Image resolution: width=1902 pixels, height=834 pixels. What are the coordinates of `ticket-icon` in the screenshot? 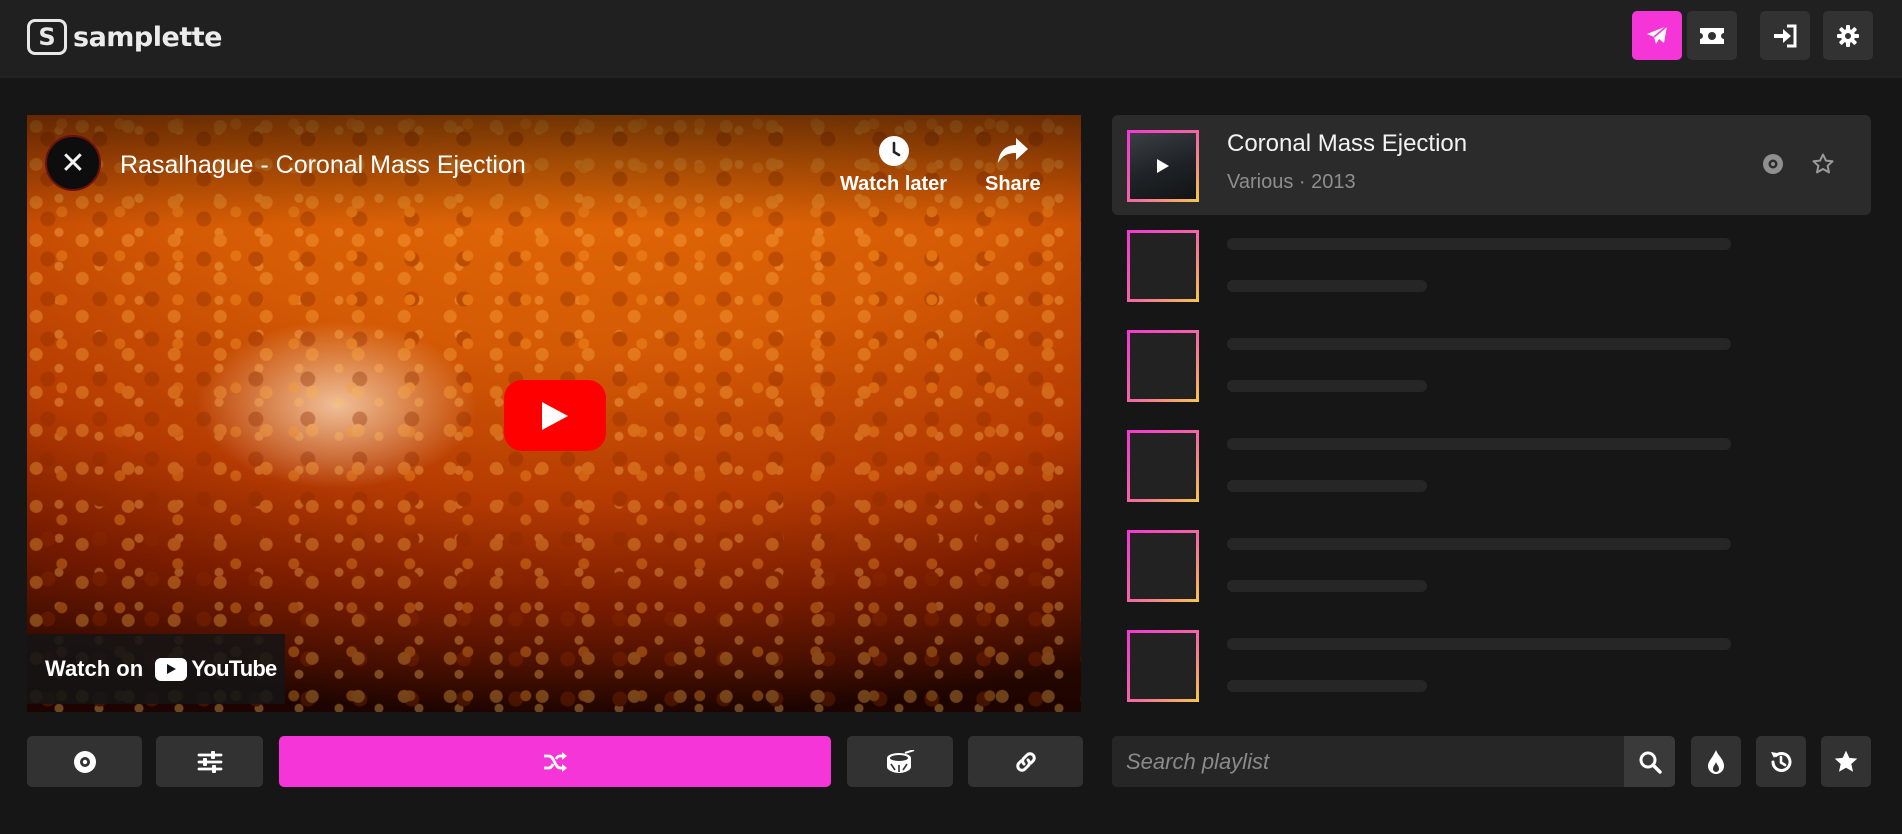 It's located at (1712, 35).